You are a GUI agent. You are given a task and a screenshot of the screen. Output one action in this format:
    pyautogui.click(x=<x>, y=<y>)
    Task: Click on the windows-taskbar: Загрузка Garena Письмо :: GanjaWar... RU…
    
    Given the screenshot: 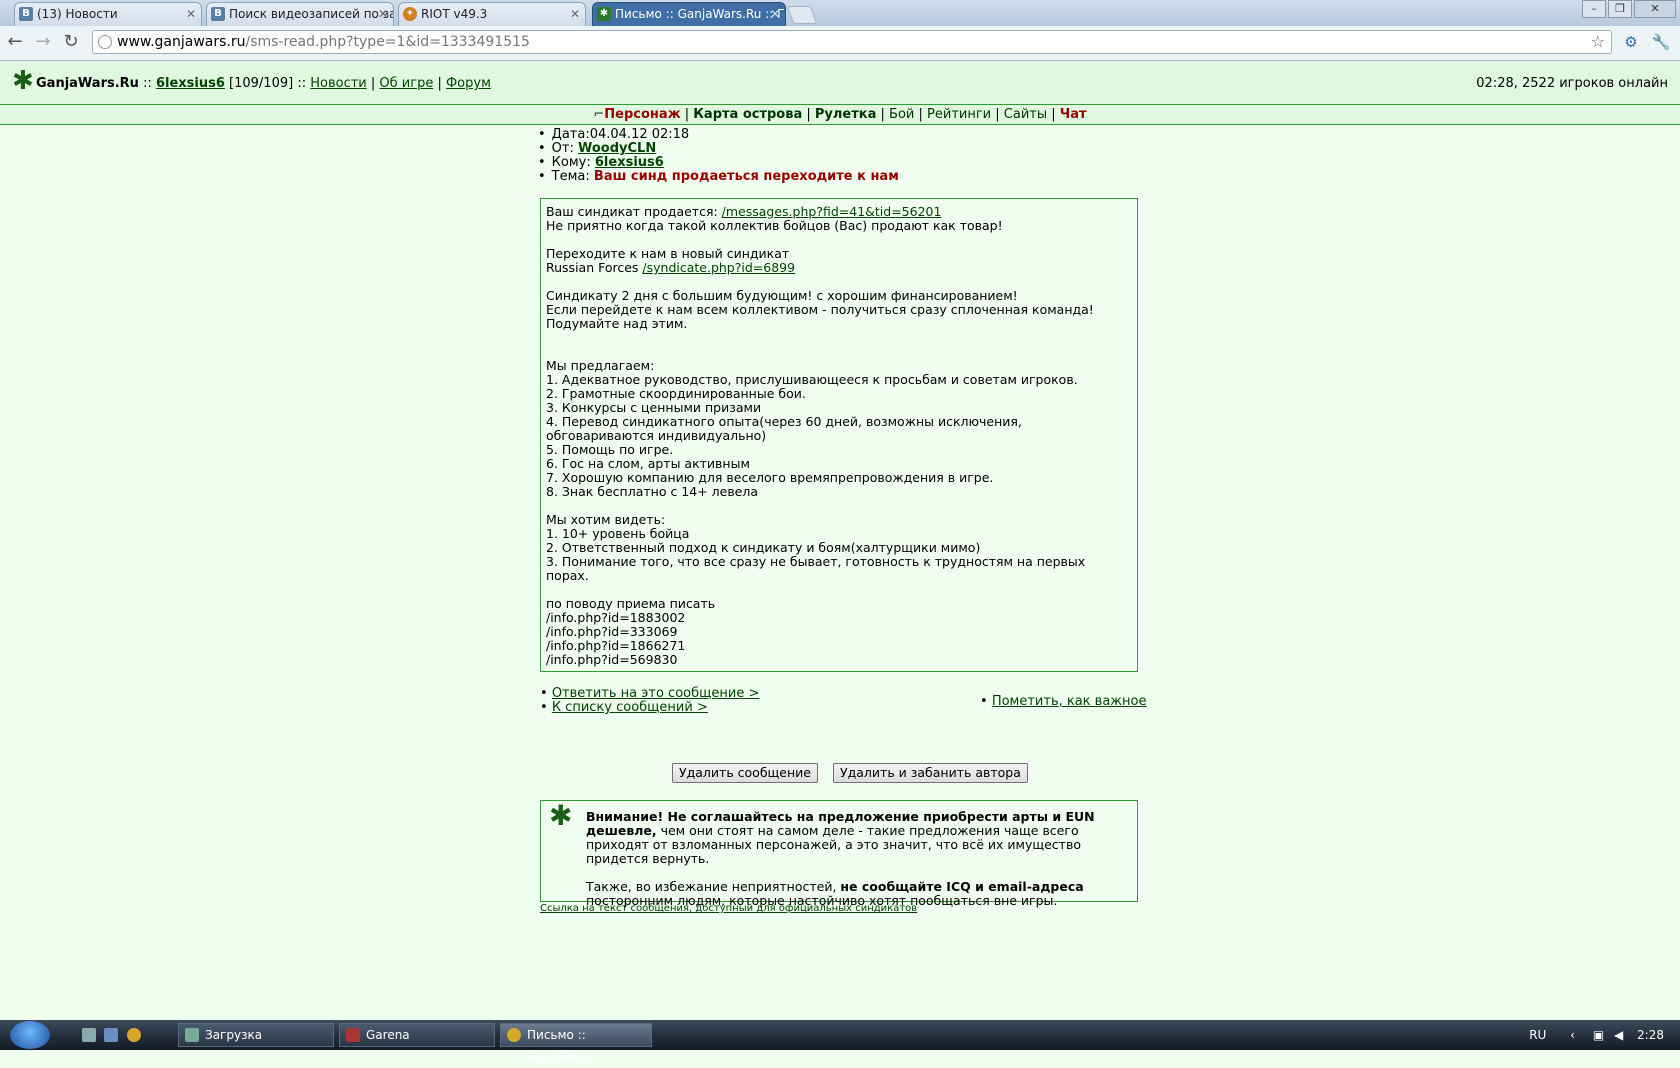 What is the action you would take?
    pyautogui.click(x=840, y=1042)
    